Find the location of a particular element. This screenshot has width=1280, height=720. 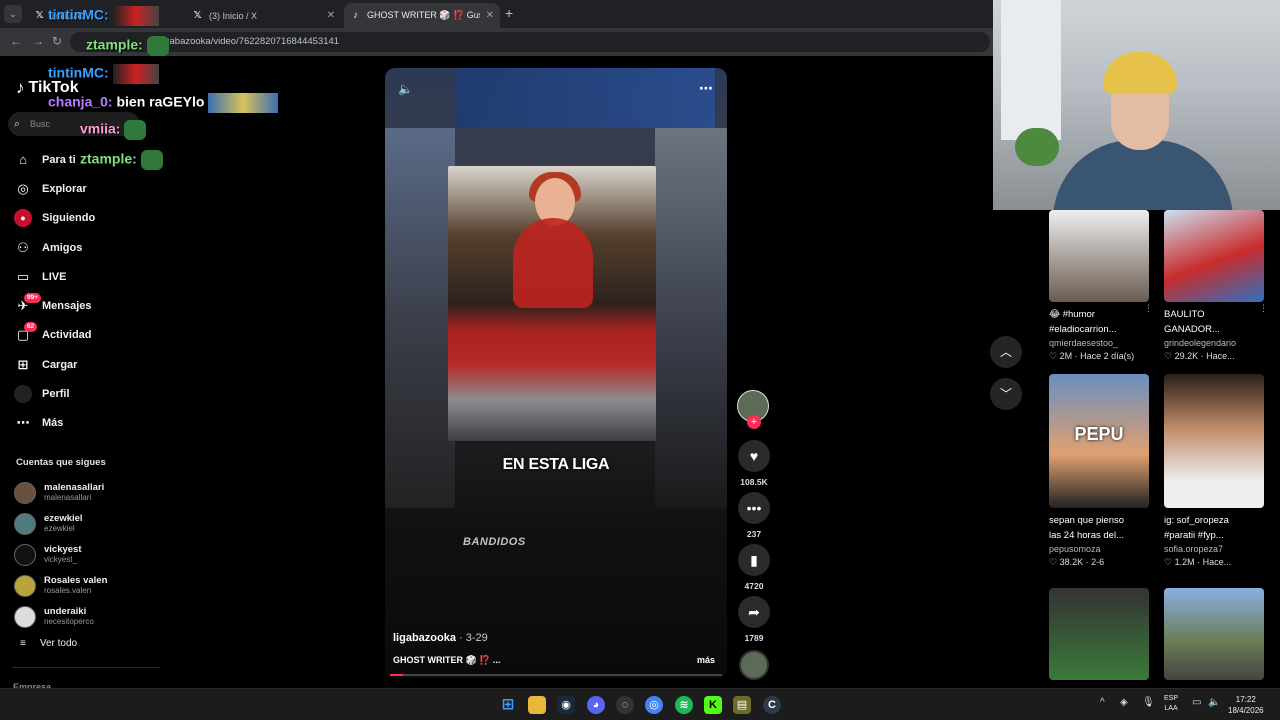

discord-icon: ◕ is located at coordinates (596, 705).